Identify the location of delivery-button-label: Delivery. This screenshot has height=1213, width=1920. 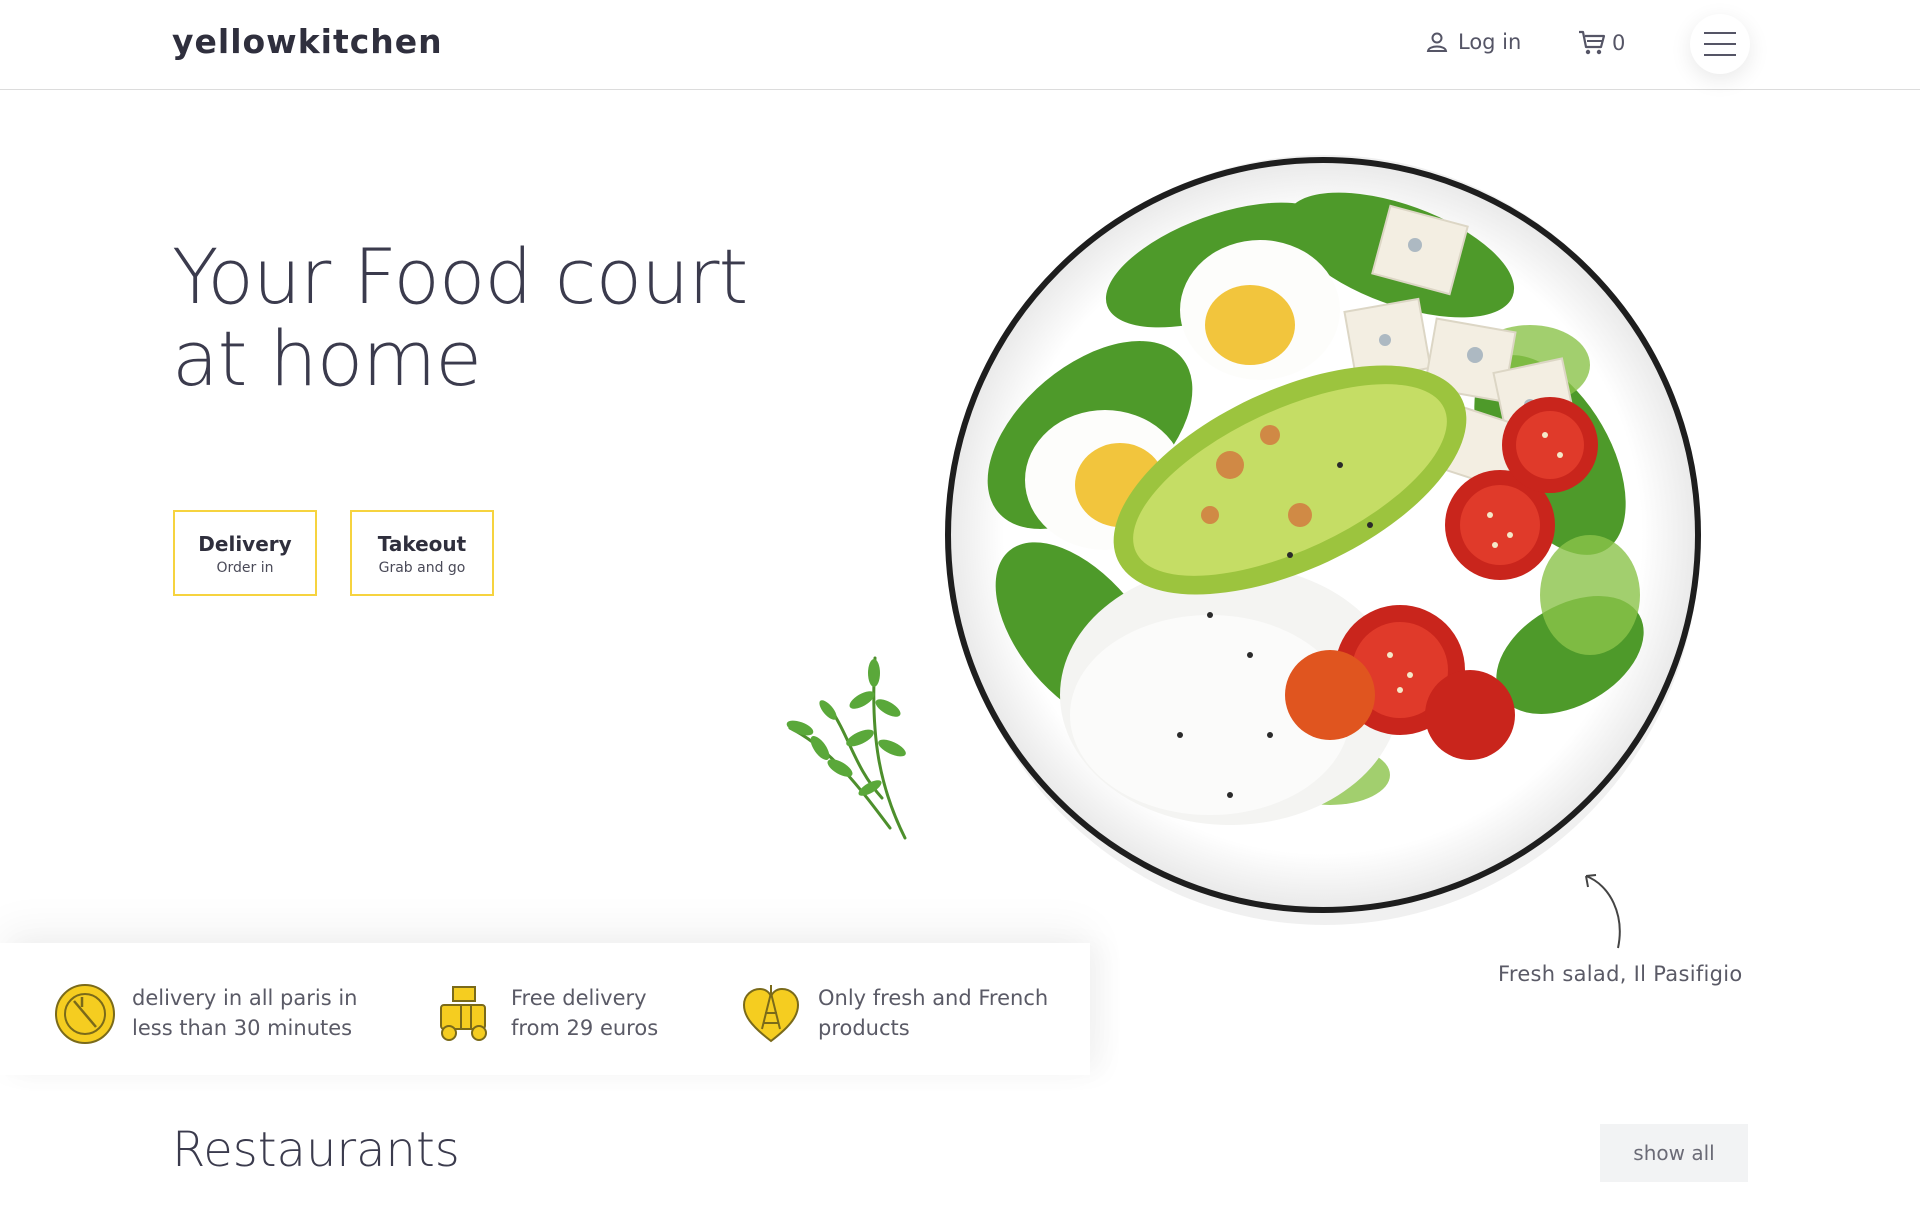
(245, 544).